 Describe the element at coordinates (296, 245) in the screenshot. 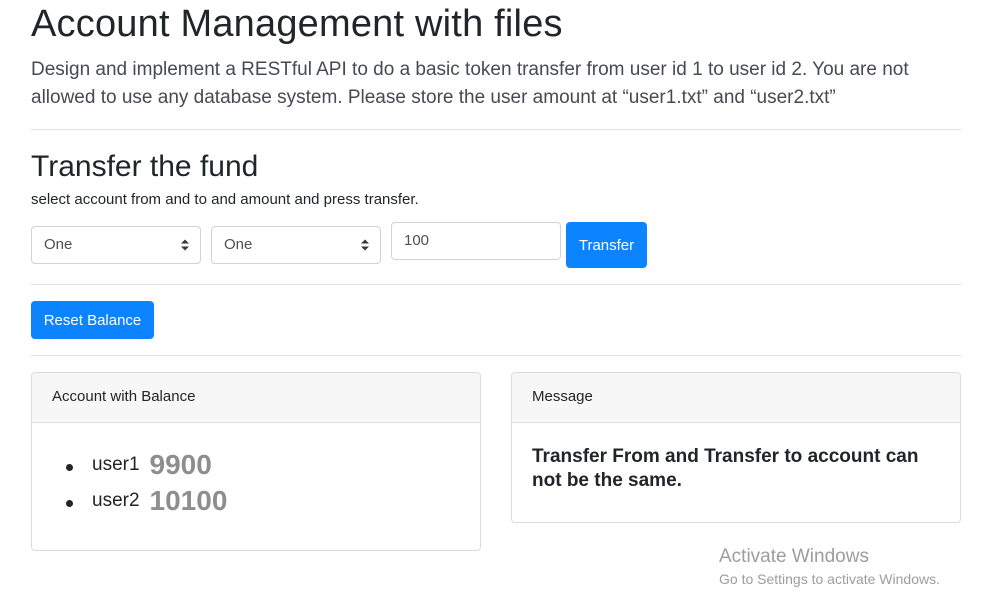

I see `to-account-select: One` at that location.